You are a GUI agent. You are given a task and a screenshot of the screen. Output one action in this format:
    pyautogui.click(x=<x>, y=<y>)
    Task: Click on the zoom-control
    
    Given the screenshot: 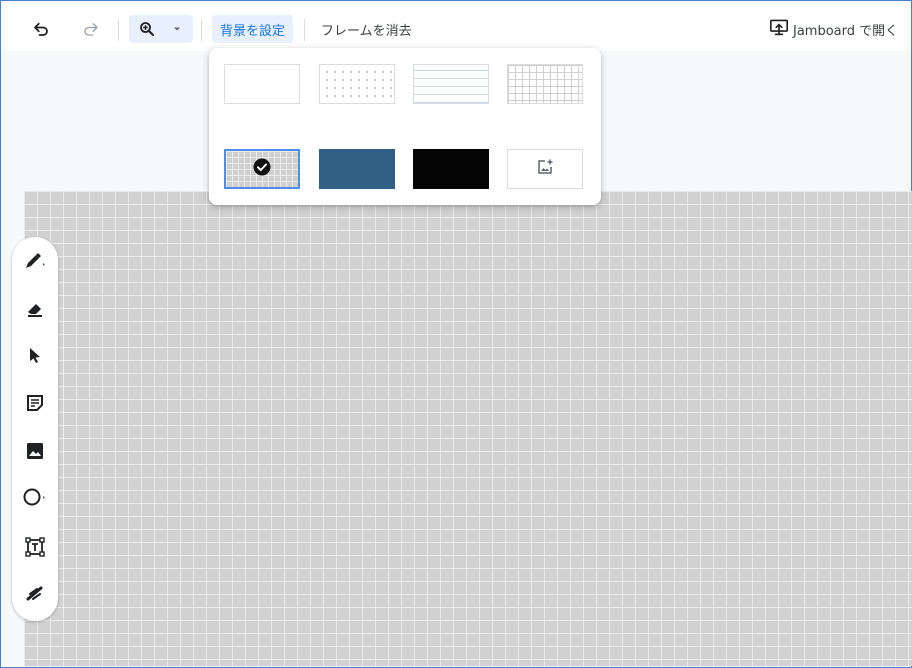 What is the action you would take?
    pyautogui.click(x=161, y=29)
    